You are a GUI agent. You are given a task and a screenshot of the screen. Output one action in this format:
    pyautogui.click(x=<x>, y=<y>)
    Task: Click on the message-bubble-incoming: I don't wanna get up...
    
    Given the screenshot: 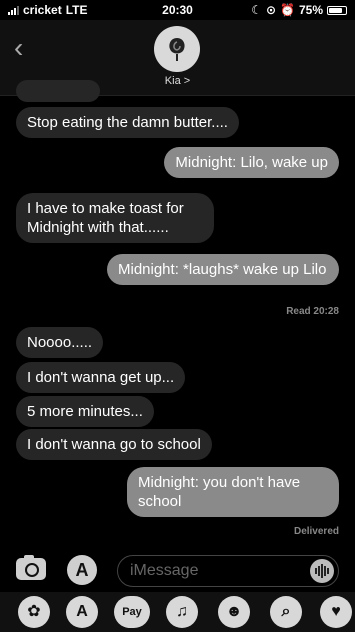 What is the action you would take?
    pyautogui.click(x=101, y=377)
    